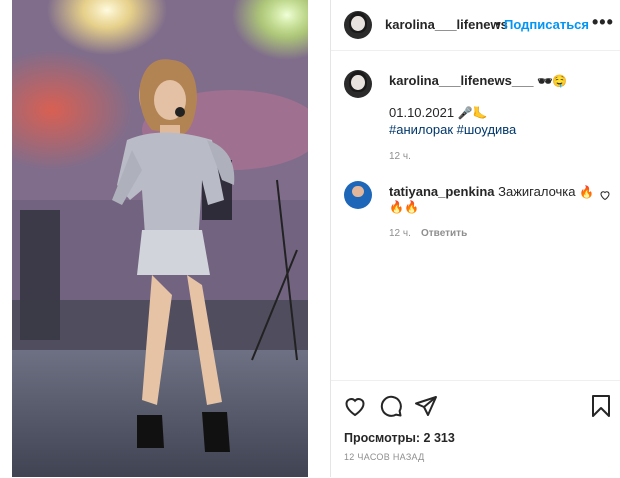 The height and width of the screenshot is (478, 620). Describe the element at coordinates (444, 233) in the screenshot. I see `reply-button: Ответить` at that location.